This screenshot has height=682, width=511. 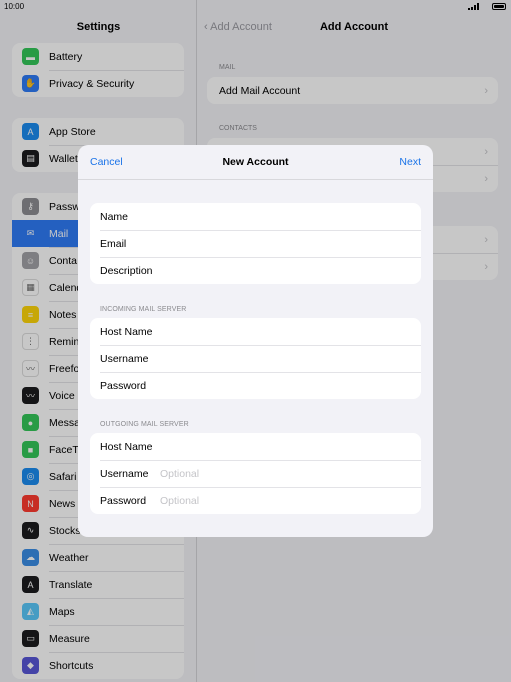 What do you see at coordinates (144, 424) in the screenshot?
I see `outgoing-server-header: OUTGOING MAIL SERVER` at bounding box center [144, 424].